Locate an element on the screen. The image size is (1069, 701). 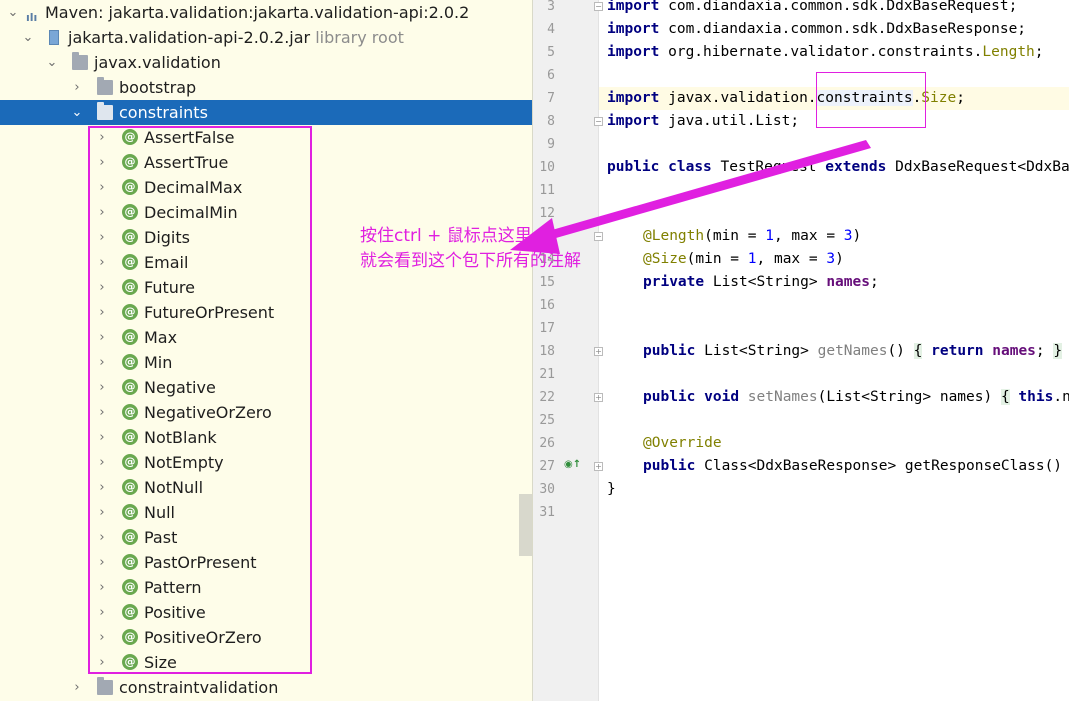
line-number: 6 is located at coordinates (551, 75).